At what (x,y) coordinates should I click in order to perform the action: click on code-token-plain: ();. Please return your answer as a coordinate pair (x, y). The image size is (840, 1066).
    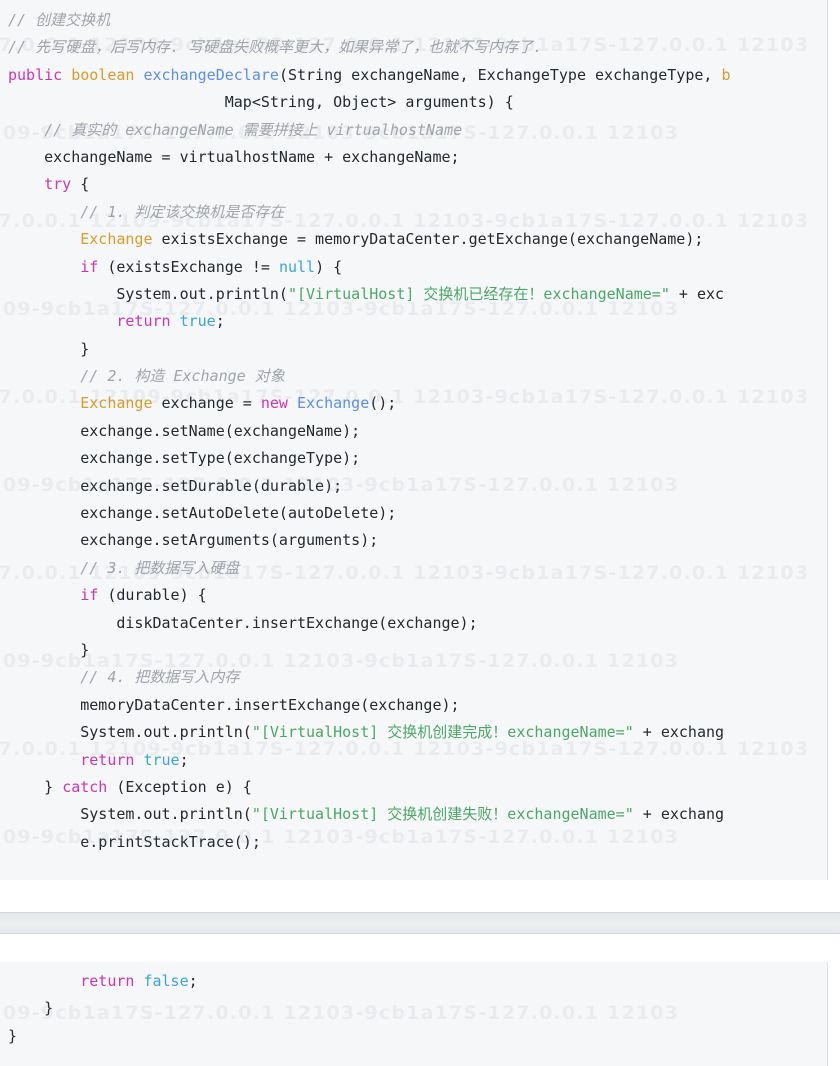
    Looking at the image, I should click on (383, 403).